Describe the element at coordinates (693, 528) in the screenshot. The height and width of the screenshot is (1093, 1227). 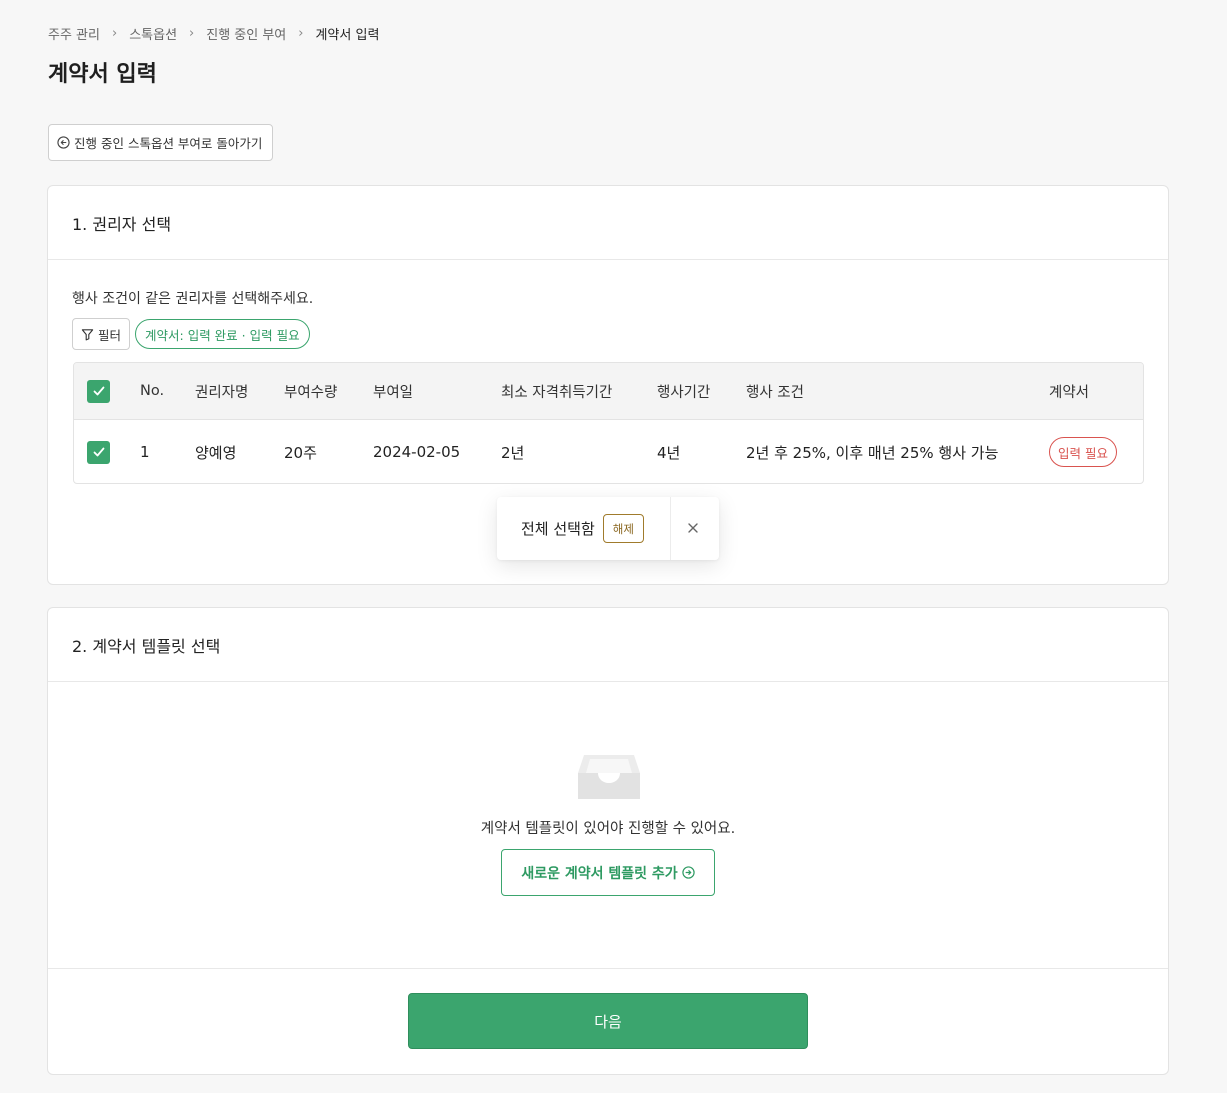
I see `close-icon` at that location.